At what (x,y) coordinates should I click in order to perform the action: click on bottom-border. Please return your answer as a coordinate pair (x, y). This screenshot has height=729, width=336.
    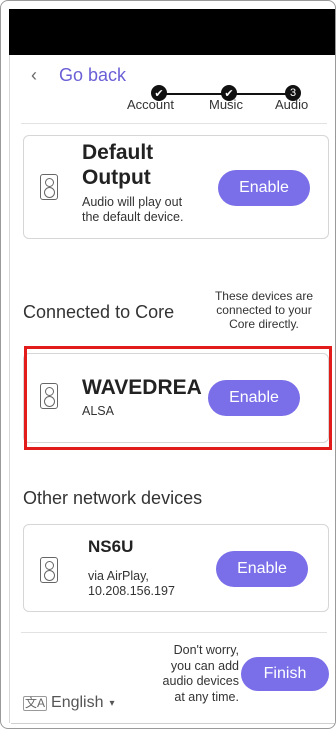
    Looking at the image, I should click on (173, 723).